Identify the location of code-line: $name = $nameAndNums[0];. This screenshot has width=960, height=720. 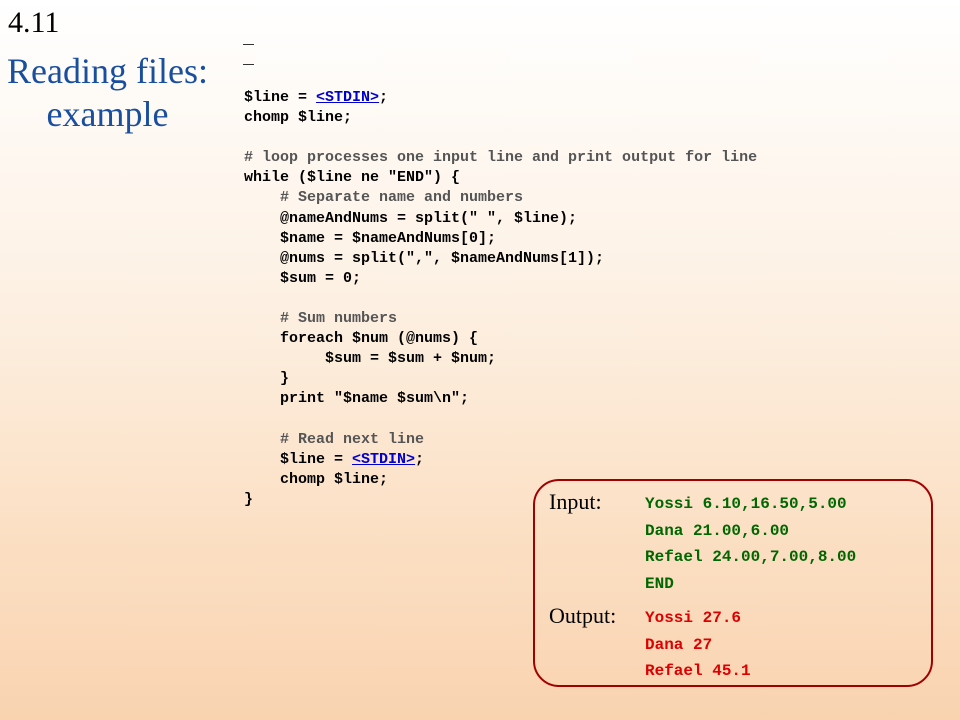
(370, 238).